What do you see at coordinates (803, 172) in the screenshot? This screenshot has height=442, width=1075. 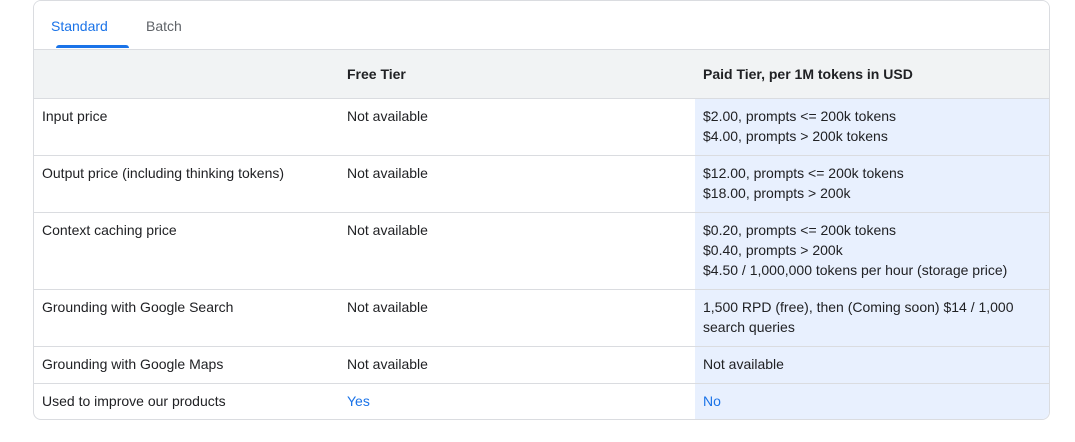 I see `paid-tier-line: $12.00, prompts <= 200k tokens` at bounding box center [803, 172].